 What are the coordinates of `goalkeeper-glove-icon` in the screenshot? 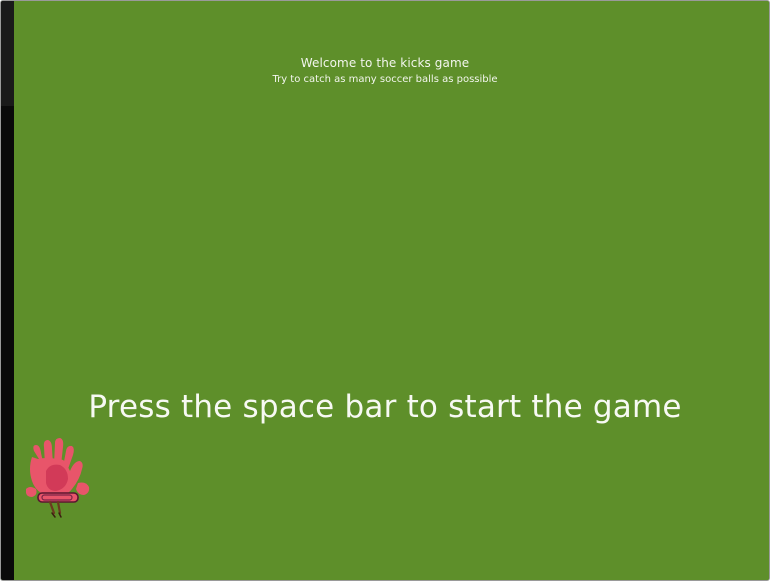 It's located at (60, 478).